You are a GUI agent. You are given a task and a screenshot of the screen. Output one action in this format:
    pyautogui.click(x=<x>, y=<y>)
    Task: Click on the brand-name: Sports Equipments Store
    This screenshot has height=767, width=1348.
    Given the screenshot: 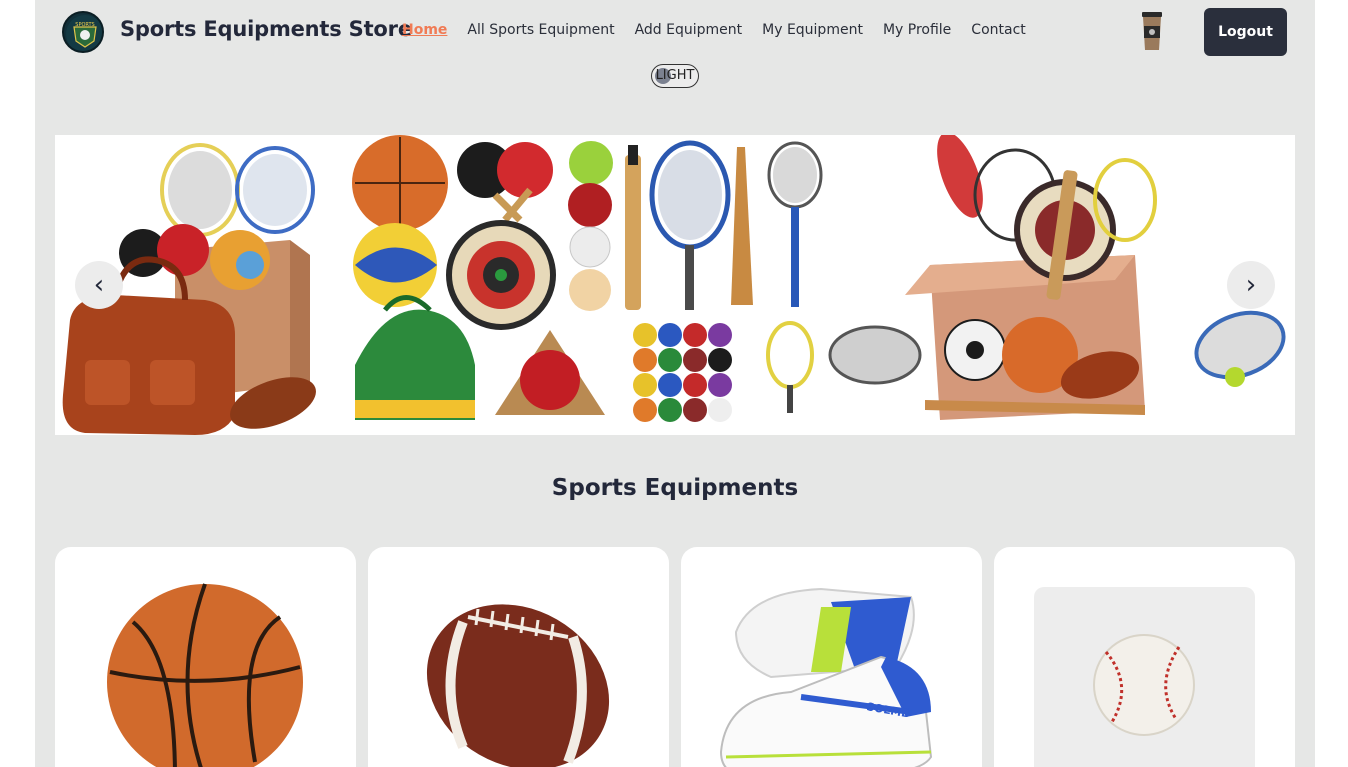 What is the action you would take?
    pyautogui.click(x=266, y=29)
    